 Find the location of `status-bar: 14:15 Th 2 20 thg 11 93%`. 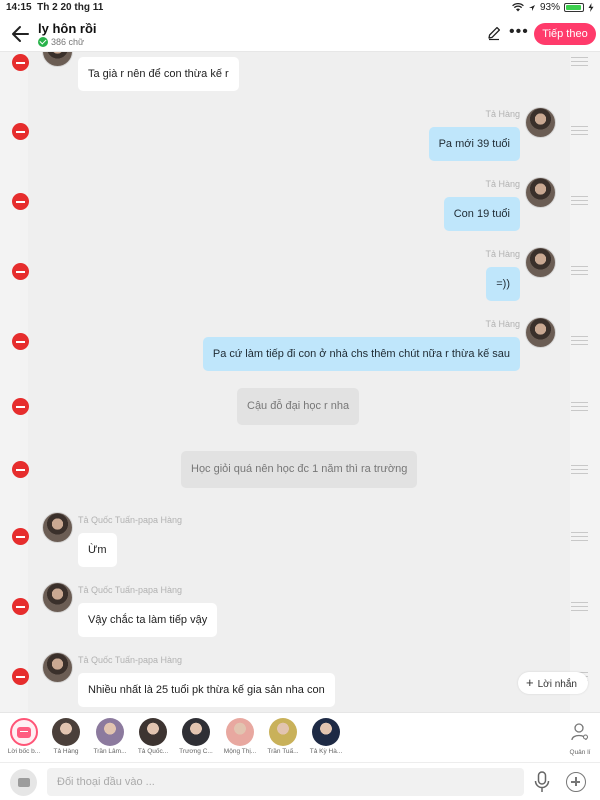

status-bar: 14:15 Th 2 20 thg 11 93% is located at coordinates (300, 8).